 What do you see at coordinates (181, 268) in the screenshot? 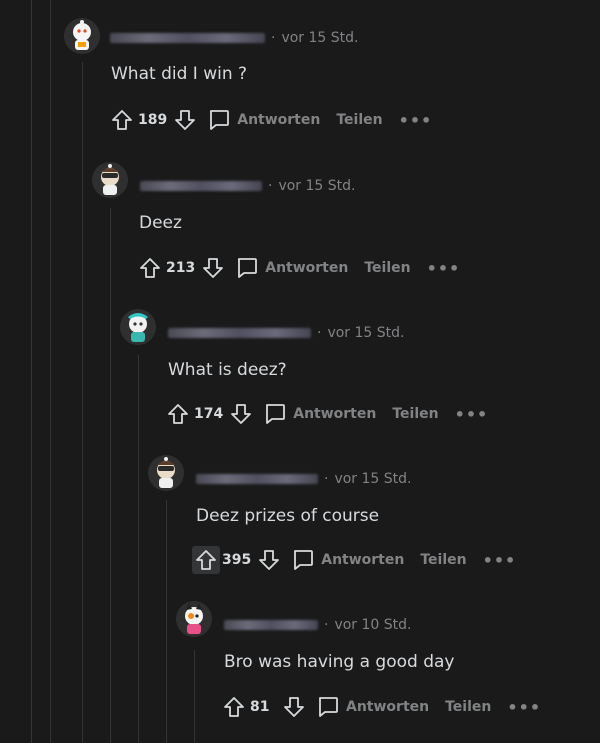
I see `vote-count: 213` at bounding box center [181, 268].